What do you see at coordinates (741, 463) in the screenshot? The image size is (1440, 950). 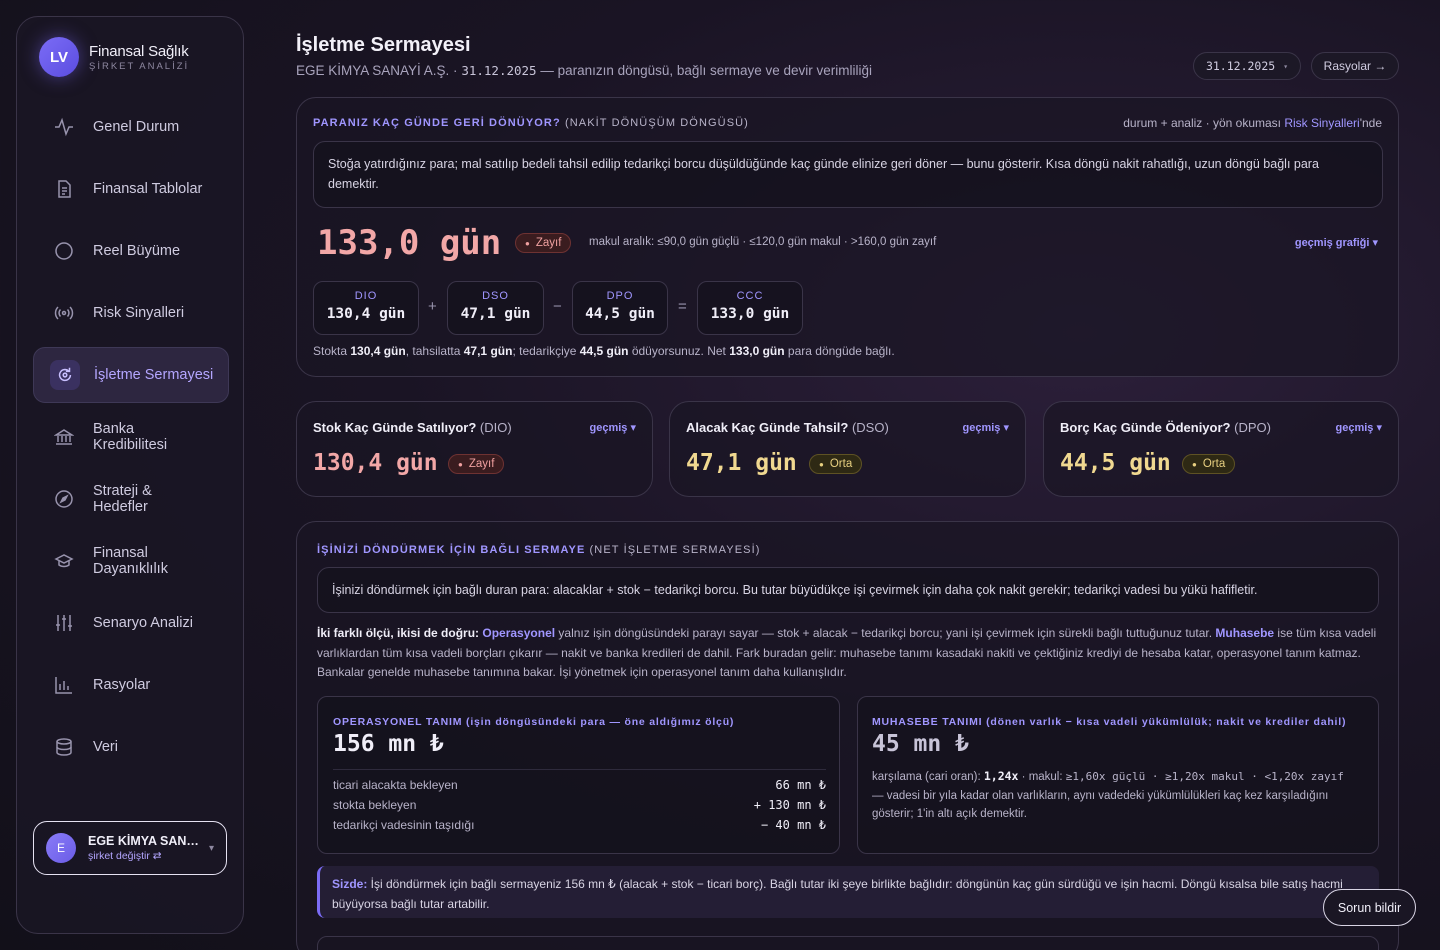 I see `dso-value: 47,1 gün` at bounding box center [741, 463].